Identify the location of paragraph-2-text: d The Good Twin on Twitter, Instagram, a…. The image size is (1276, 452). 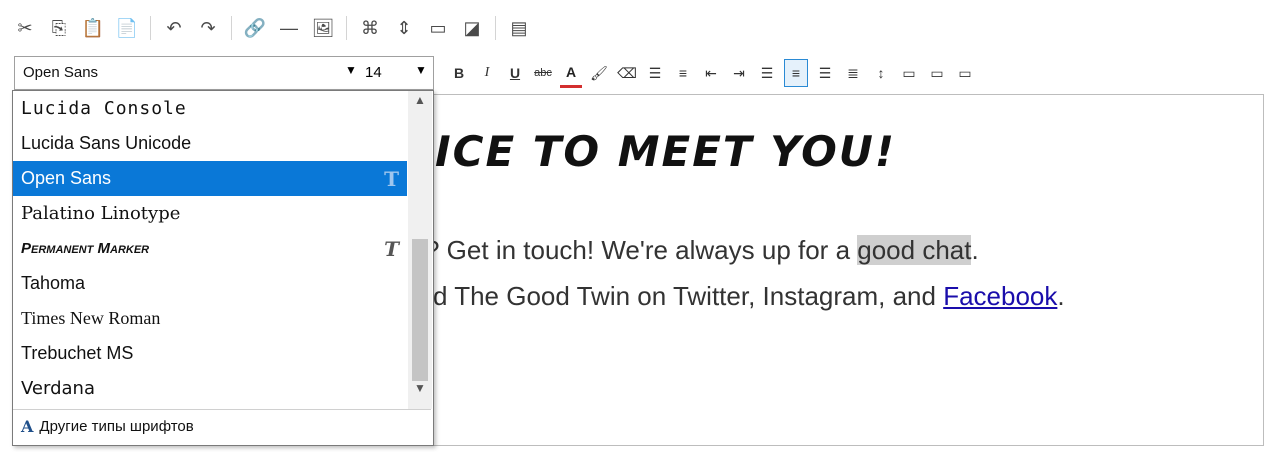
(688, 296).